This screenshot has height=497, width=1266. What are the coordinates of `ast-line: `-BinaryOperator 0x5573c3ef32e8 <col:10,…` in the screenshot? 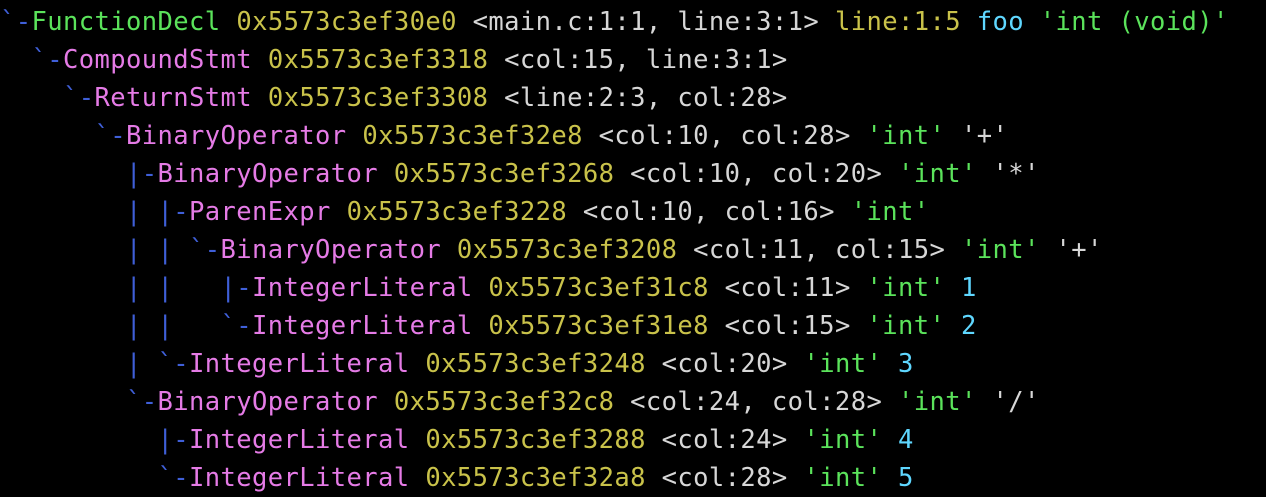 It's located at (633, 136).